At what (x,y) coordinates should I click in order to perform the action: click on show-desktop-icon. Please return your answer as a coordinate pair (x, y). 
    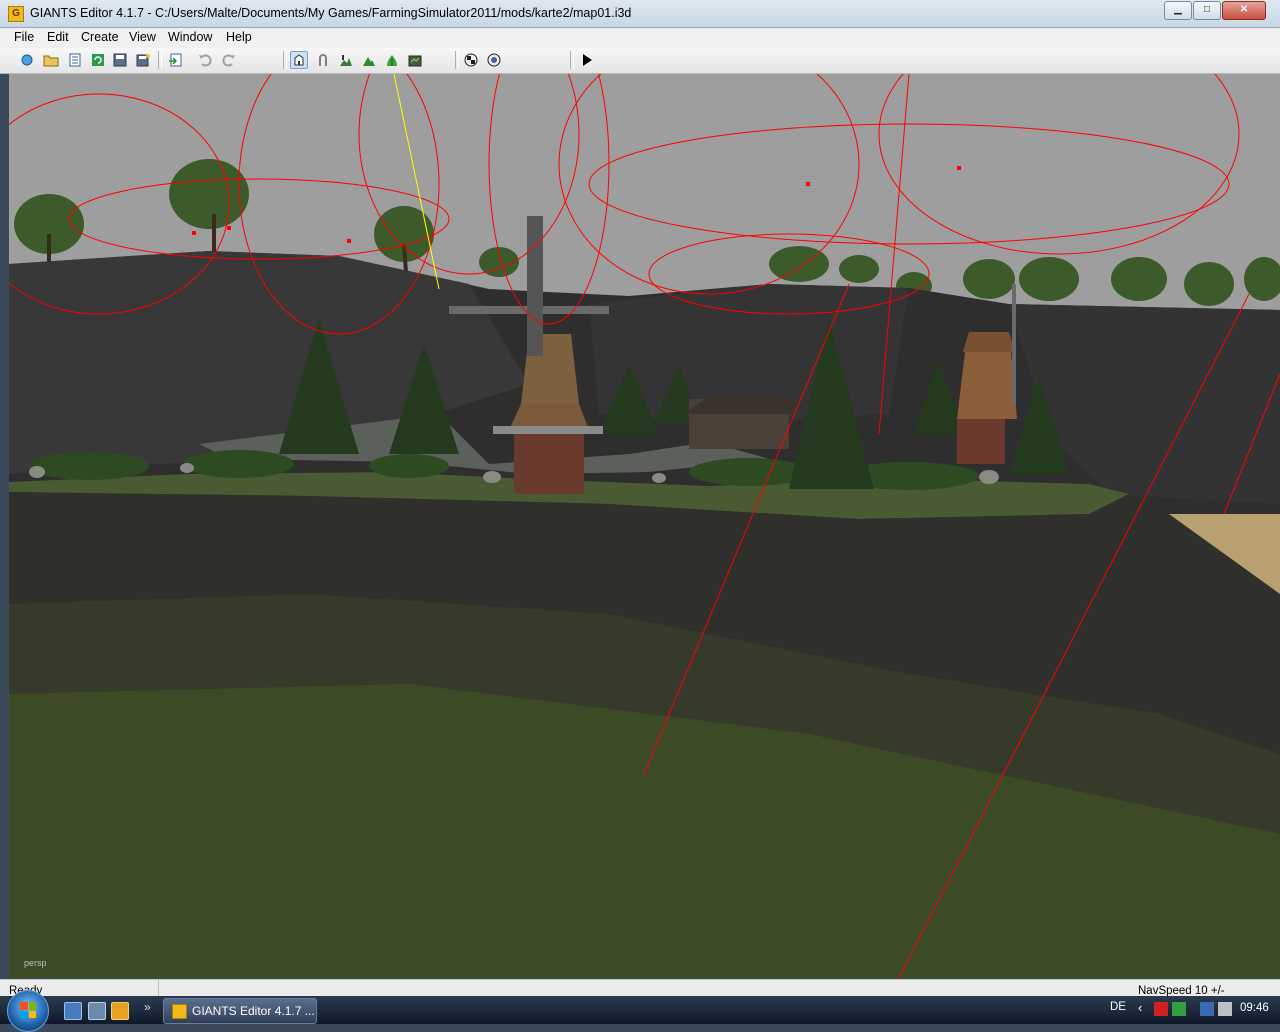
    Looking at the image, I should click on (73, 1011).